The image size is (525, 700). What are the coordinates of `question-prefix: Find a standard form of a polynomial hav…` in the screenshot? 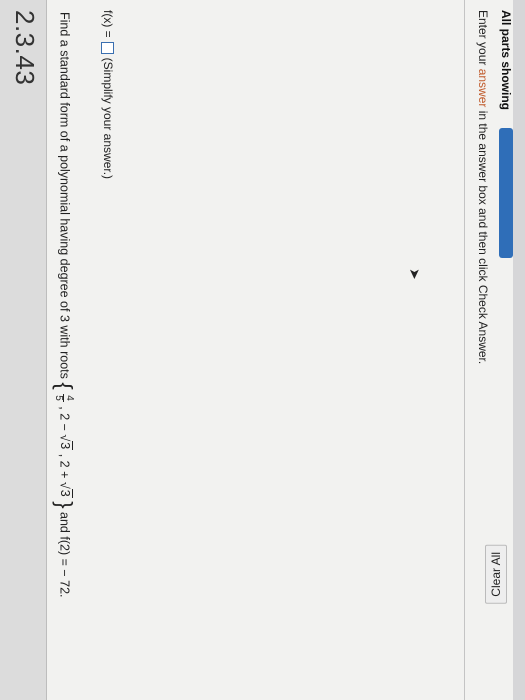 It's located at (64, 195).